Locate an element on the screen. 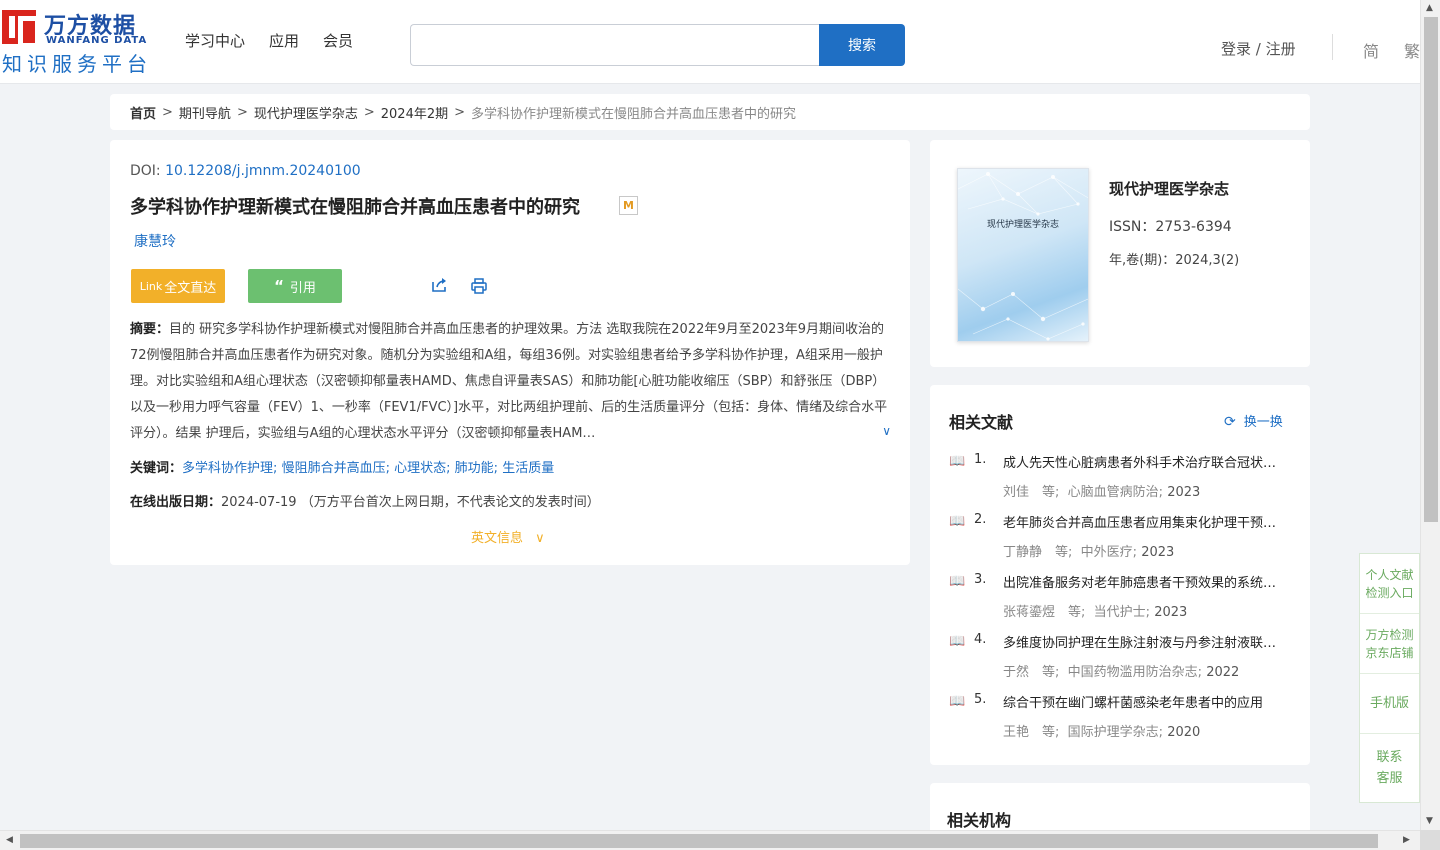  horizontal-scroll-thumb is located at coordinates (699, 841).